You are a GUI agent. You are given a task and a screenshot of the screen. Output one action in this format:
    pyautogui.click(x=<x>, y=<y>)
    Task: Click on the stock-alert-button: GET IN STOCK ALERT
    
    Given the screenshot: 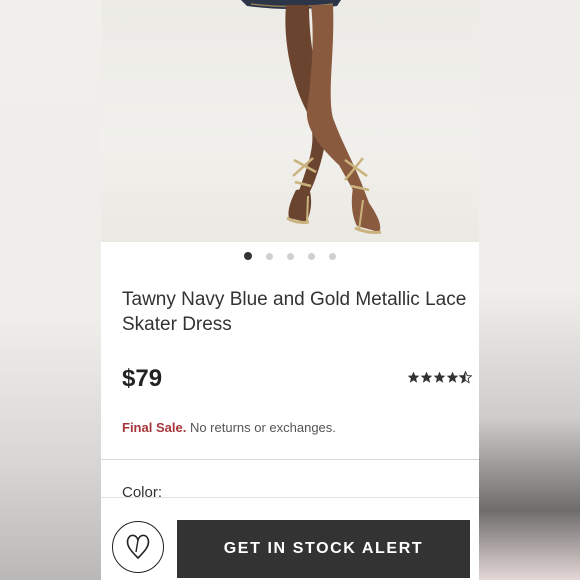 What is the action you would take?
    pyautogui.click(x=323, y=549)
    